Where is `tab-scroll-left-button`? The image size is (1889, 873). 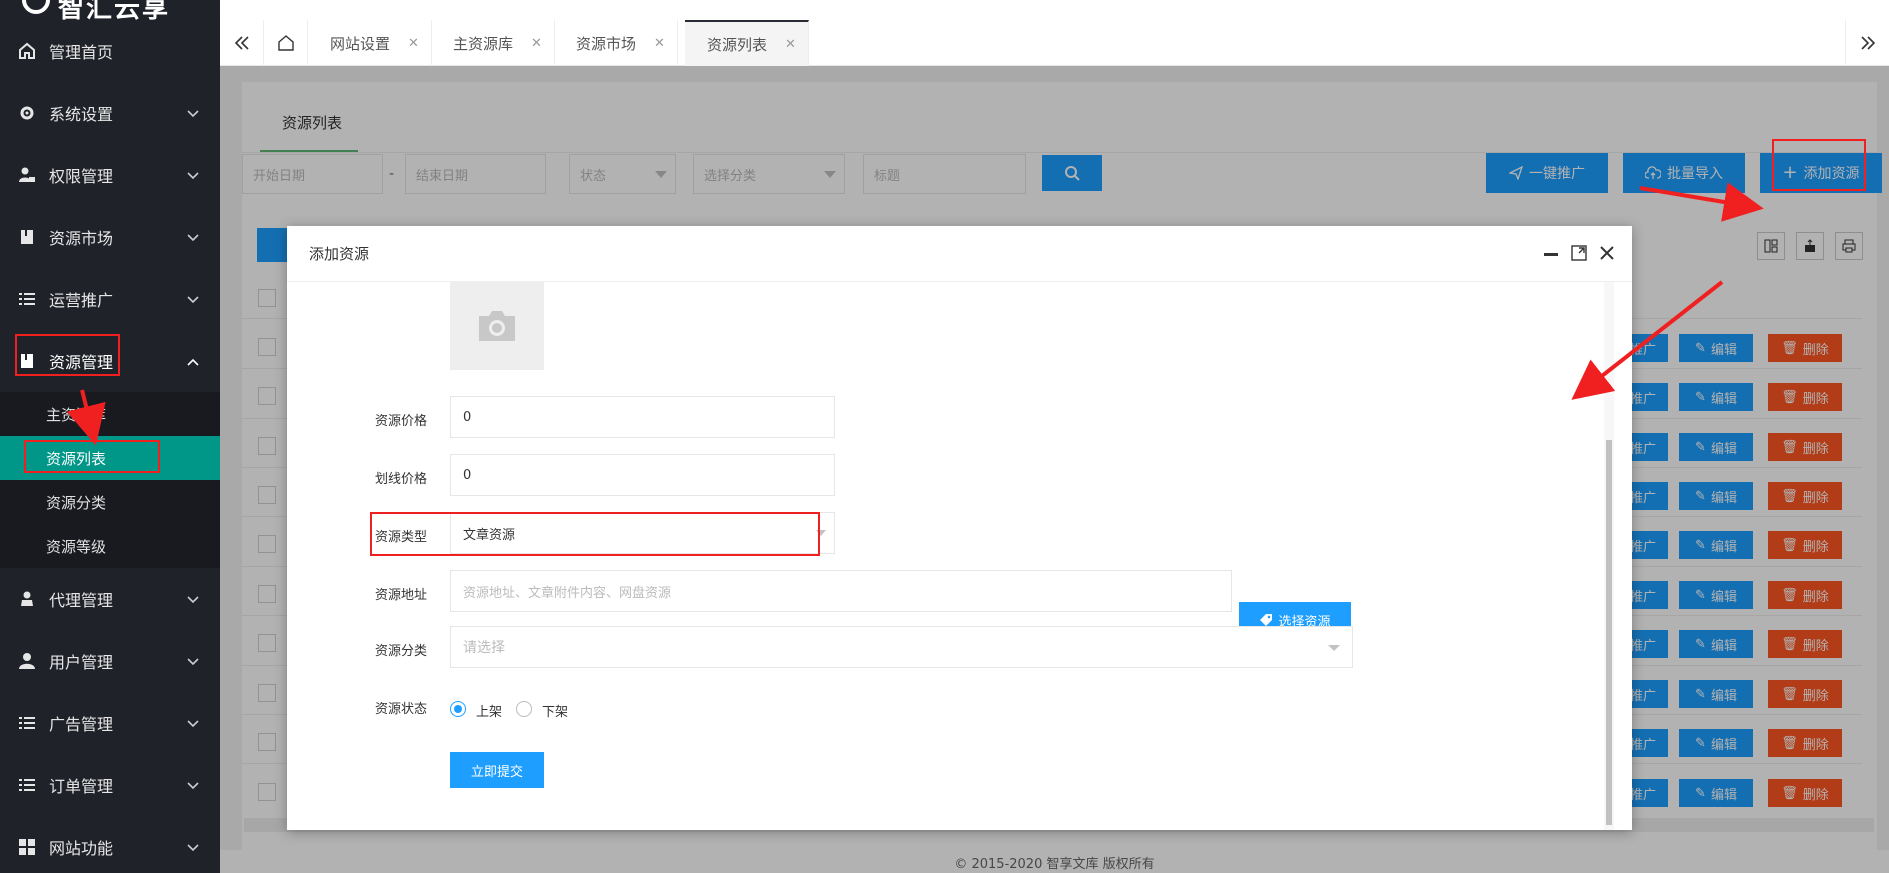 tab-scroll-left-button is located at coordinates (242, 43).